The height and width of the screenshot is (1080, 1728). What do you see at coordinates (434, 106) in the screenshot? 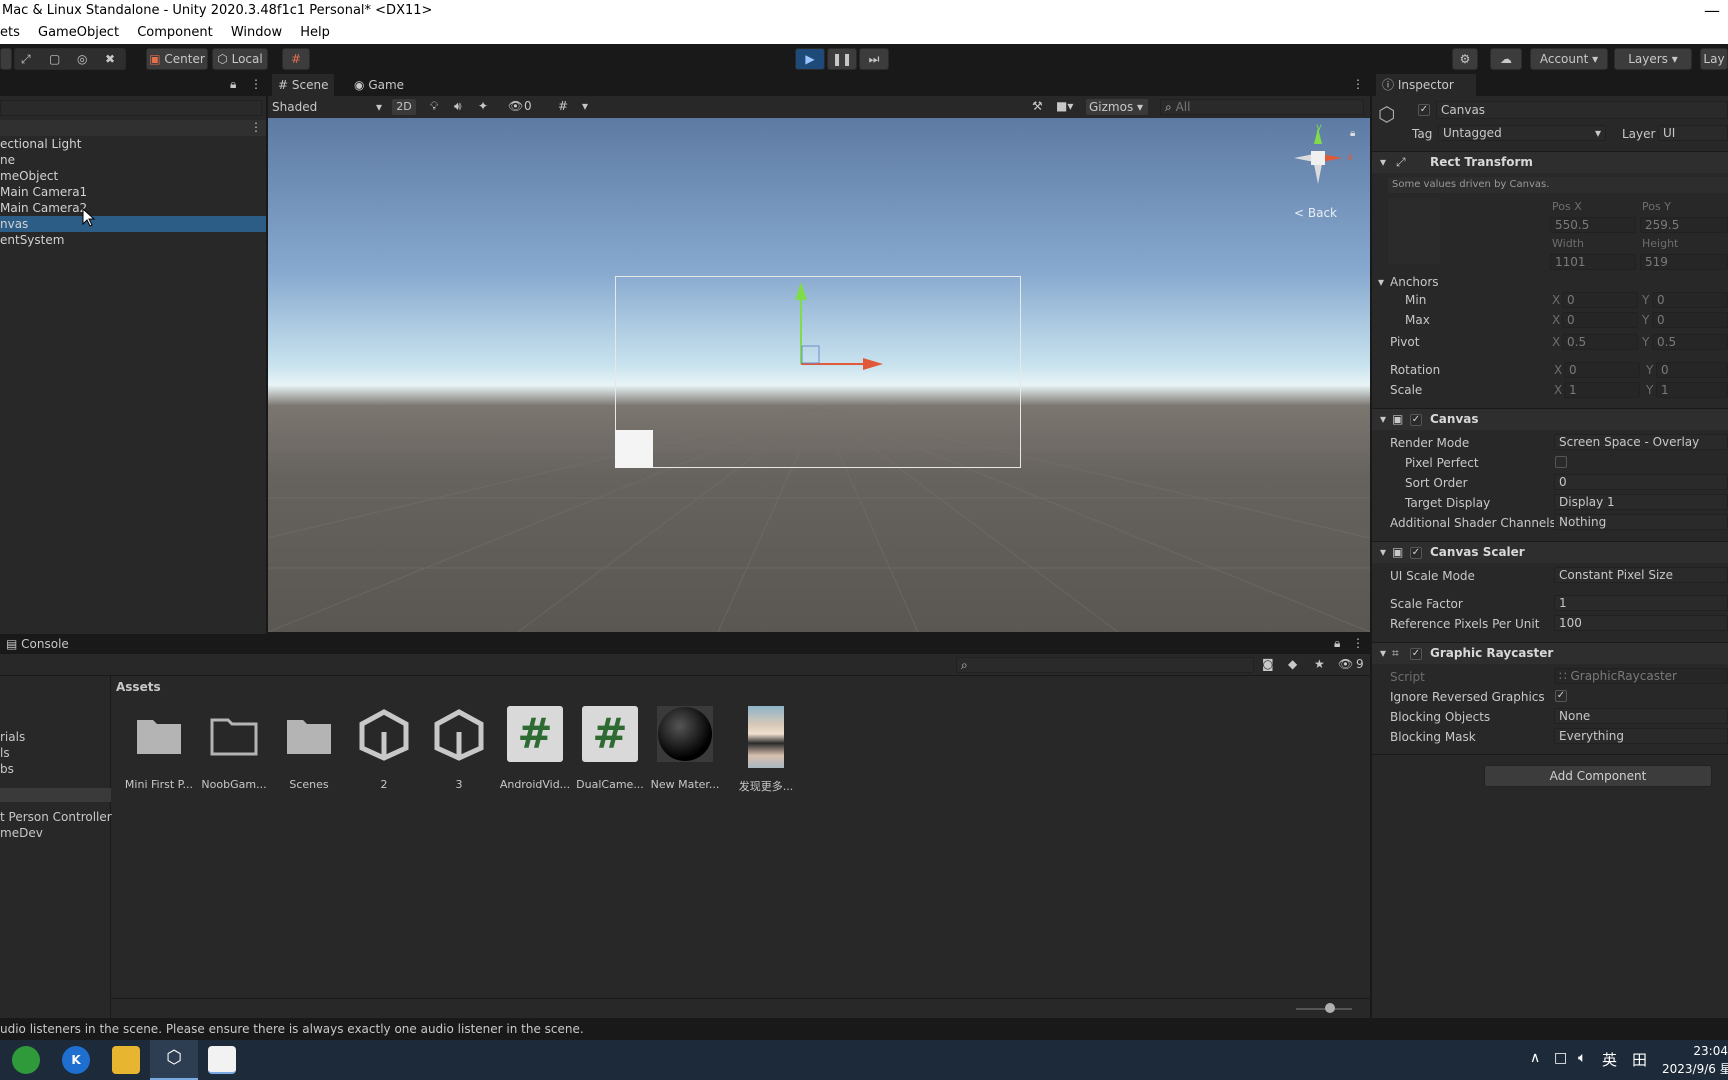
I see `lighting-icon: 💡︎` at bounding box center [434, 106].